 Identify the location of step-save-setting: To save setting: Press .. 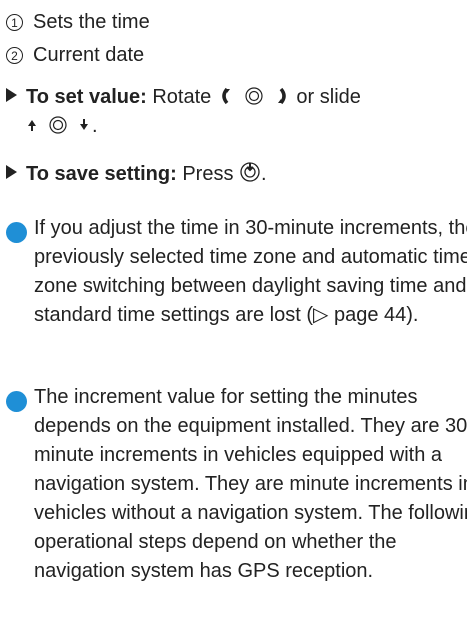
(233, 174).